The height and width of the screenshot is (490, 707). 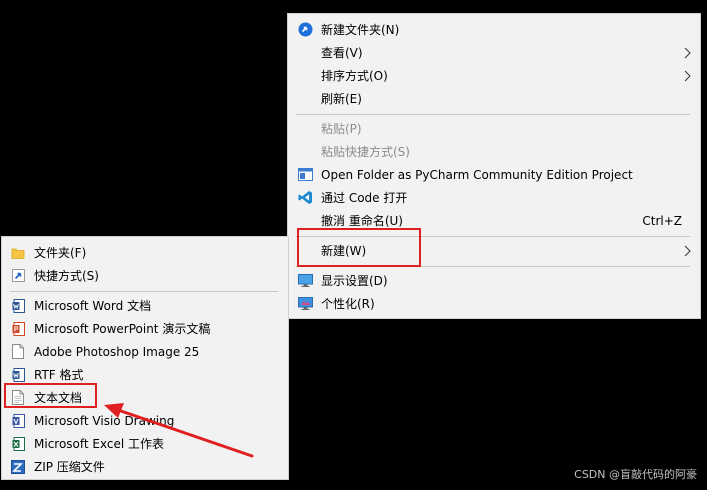 I want to click on annotation-arrow-icon, so click(x=179, y=430).